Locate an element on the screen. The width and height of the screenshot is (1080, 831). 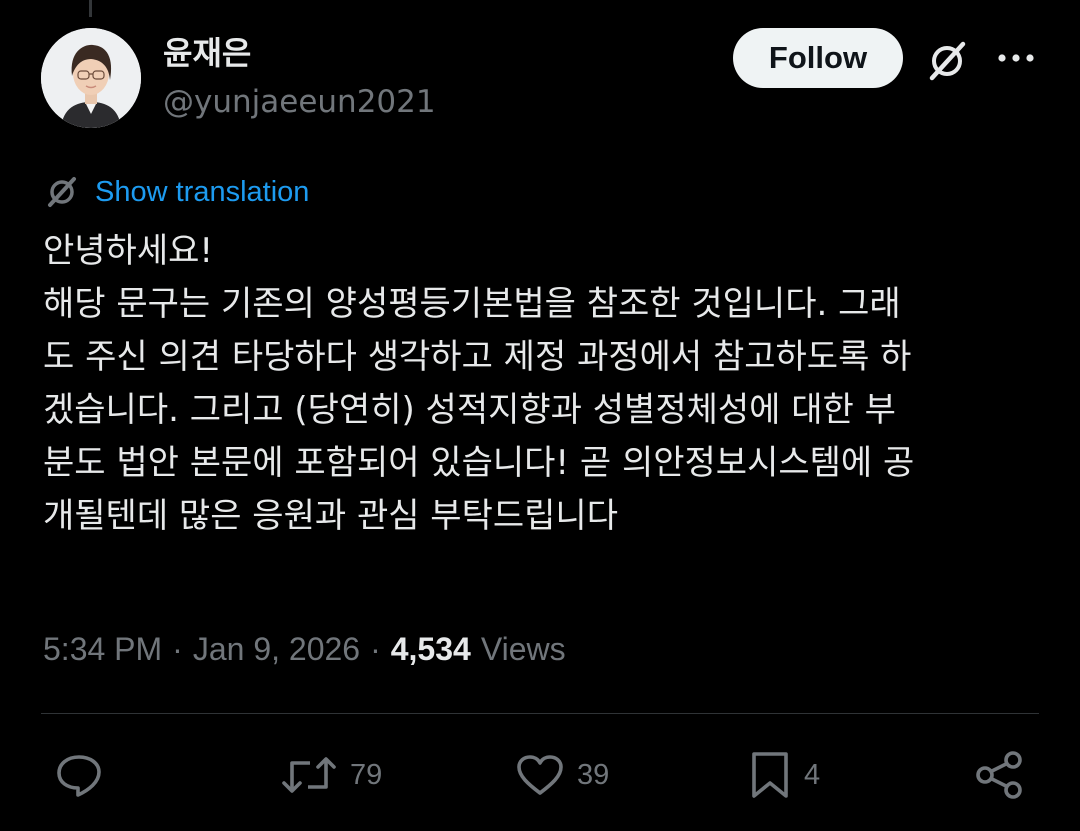
tweet-text-line: 겠습니다. 그리고 (당연히) 성적지향과 성별정체성에 대한 부 is located at coordinates (469, 410).